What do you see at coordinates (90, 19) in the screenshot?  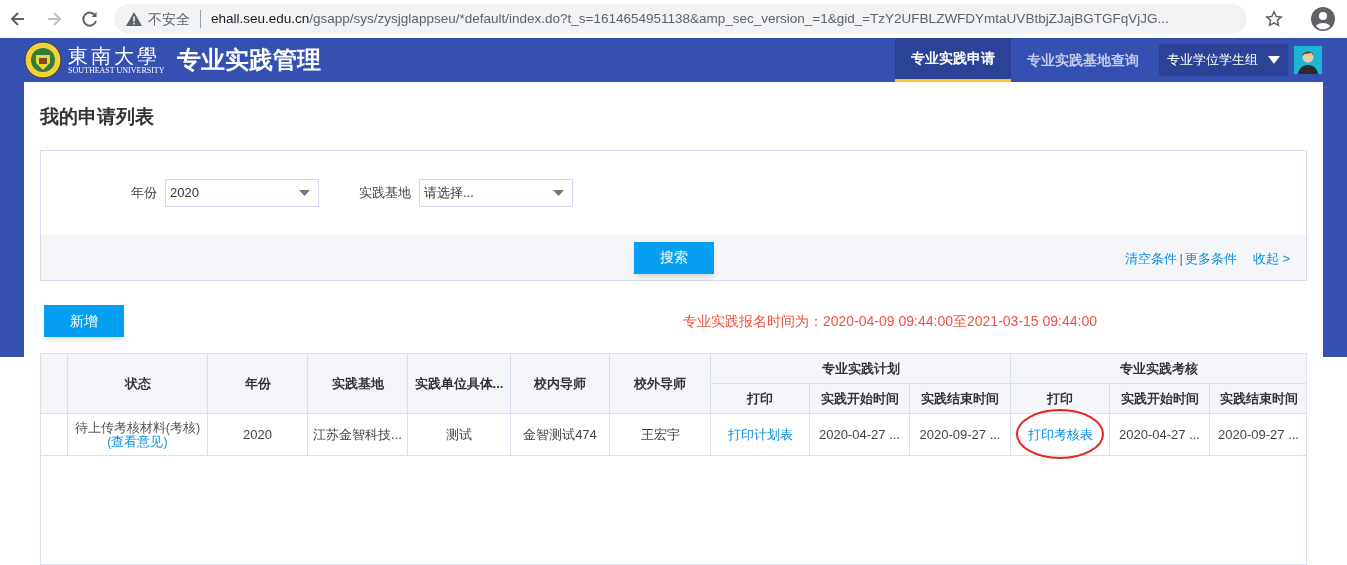 I see `reload-icon` at bounding box center [90, 19].